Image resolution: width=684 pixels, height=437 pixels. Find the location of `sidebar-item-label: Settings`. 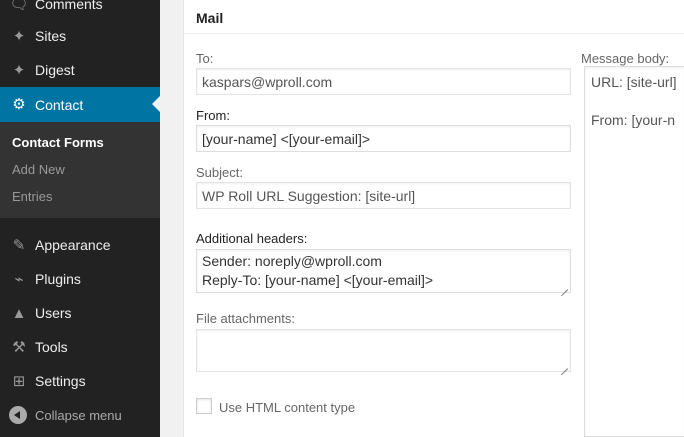

sidebar-item-label: Settings is located at coordinates (60, 381).